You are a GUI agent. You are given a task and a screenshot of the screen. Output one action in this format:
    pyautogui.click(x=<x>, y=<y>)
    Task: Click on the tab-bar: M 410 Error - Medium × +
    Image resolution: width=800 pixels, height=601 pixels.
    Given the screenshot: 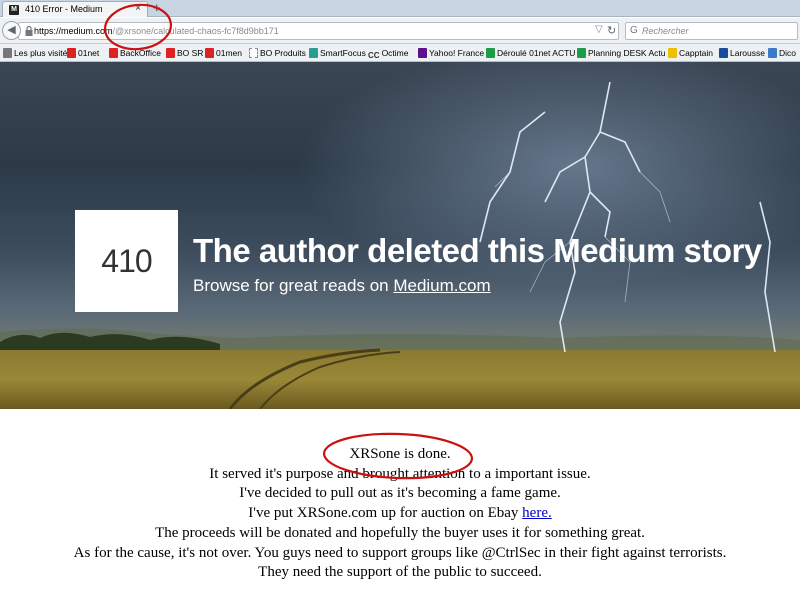 What is the action you would take?
    pyautogui.click(x=400, y=8)
    